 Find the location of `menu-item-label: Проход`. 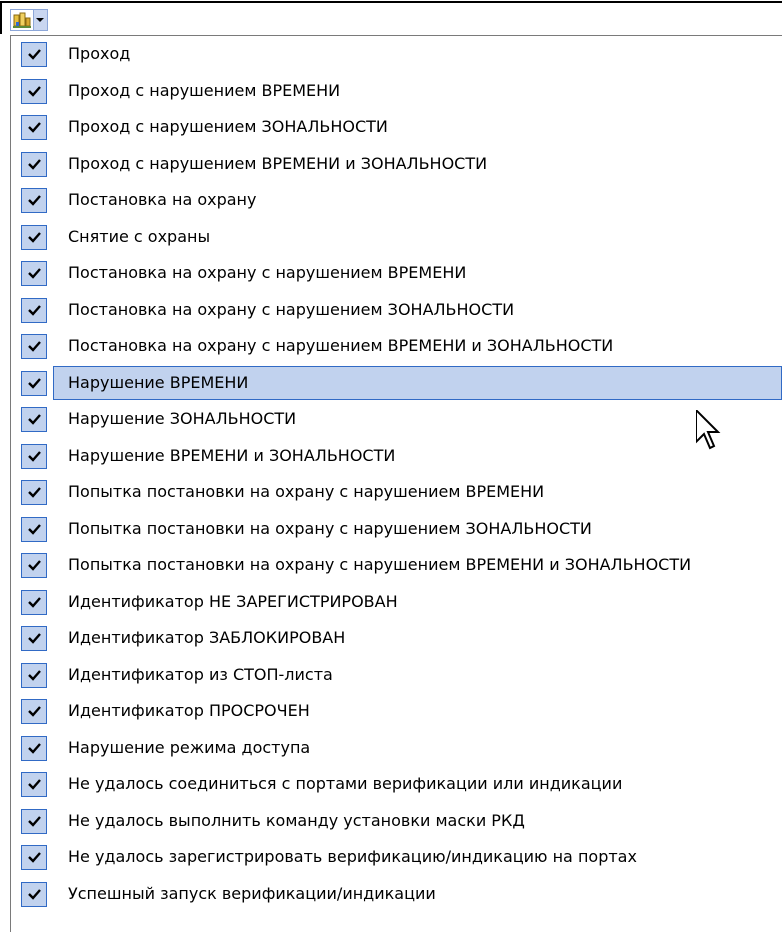

menu-item-label: Проход is located at coordinates (99, 53).